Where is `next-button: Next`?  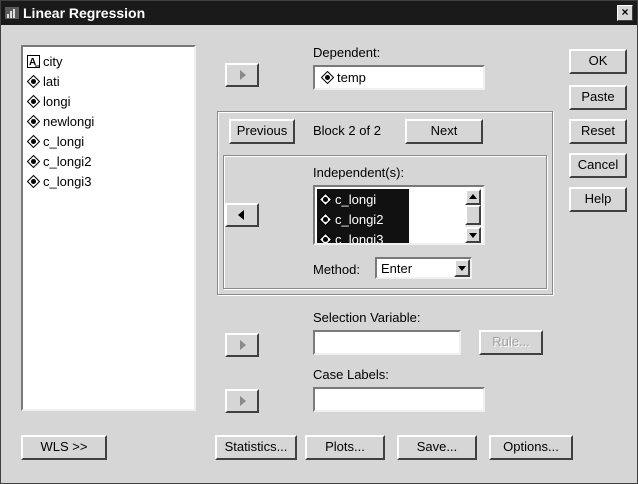
next-button: Next is located at coordinates (444, 131).